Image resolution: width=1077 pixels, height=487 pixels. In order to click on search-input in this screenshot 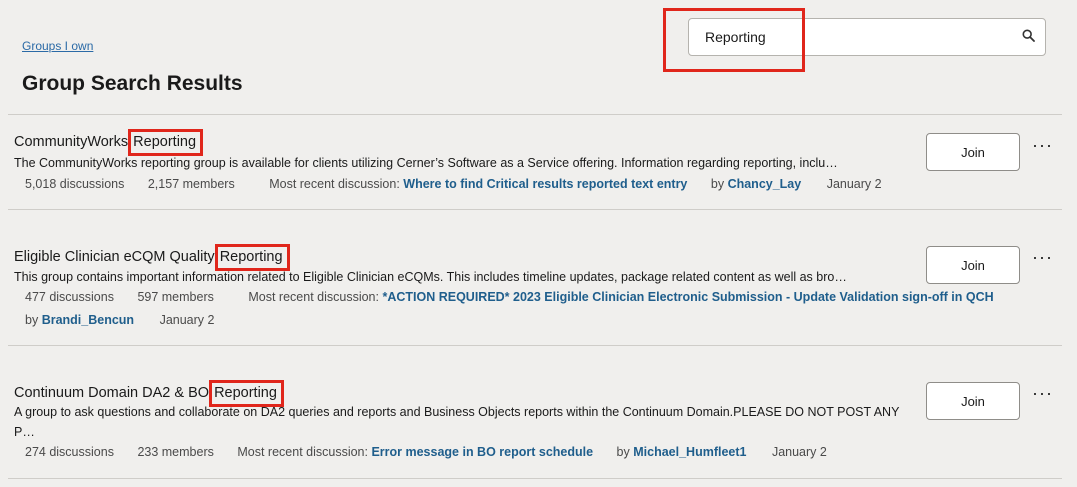, I will do `click(855, 37)`.